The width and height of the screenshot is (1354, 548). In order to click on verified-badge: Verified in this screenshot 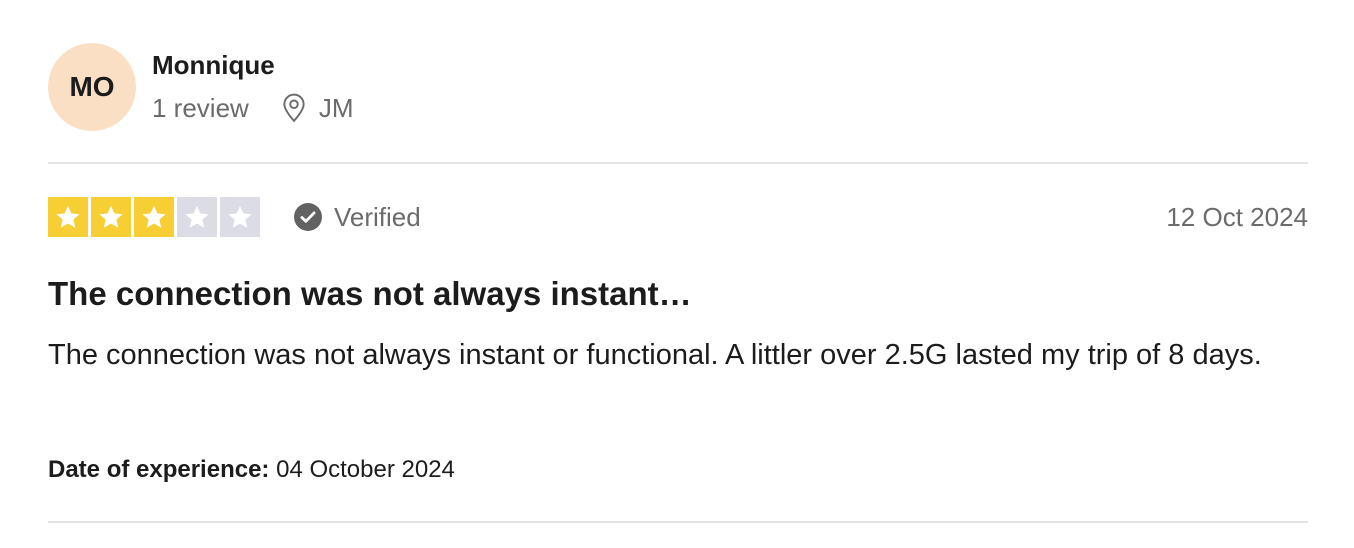, I will do `click(357, 217)`.